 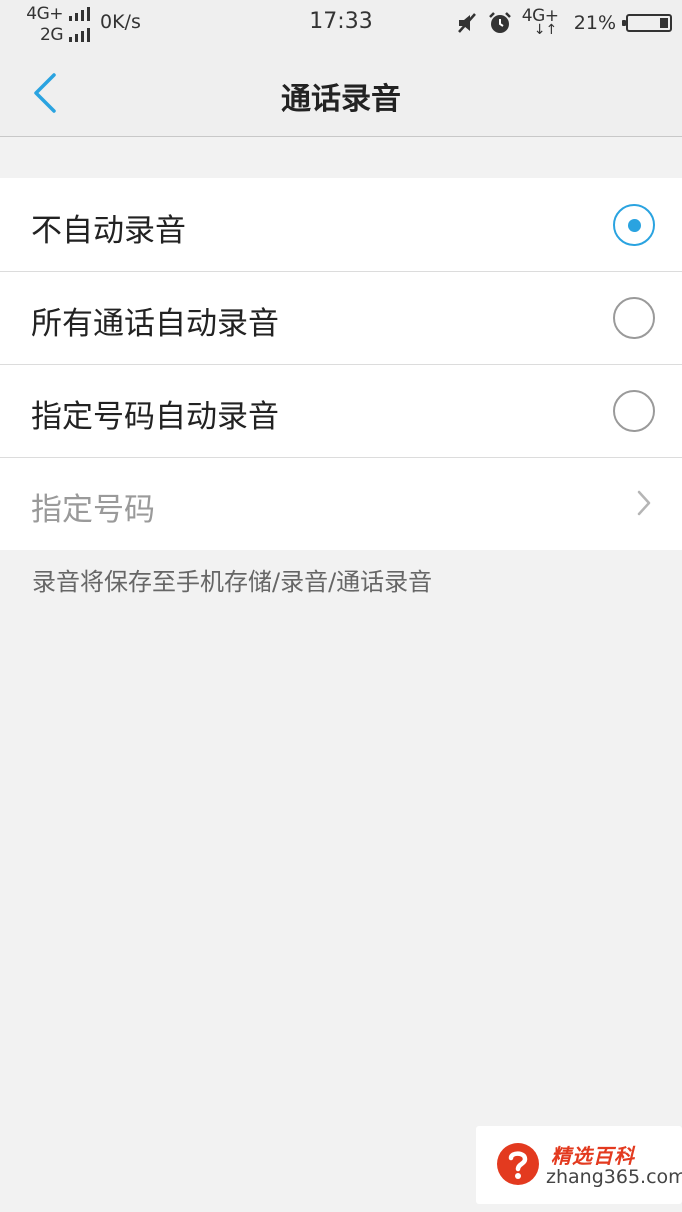 I want to click on nav-bar: 通话录音, so click(x=341, y=92).